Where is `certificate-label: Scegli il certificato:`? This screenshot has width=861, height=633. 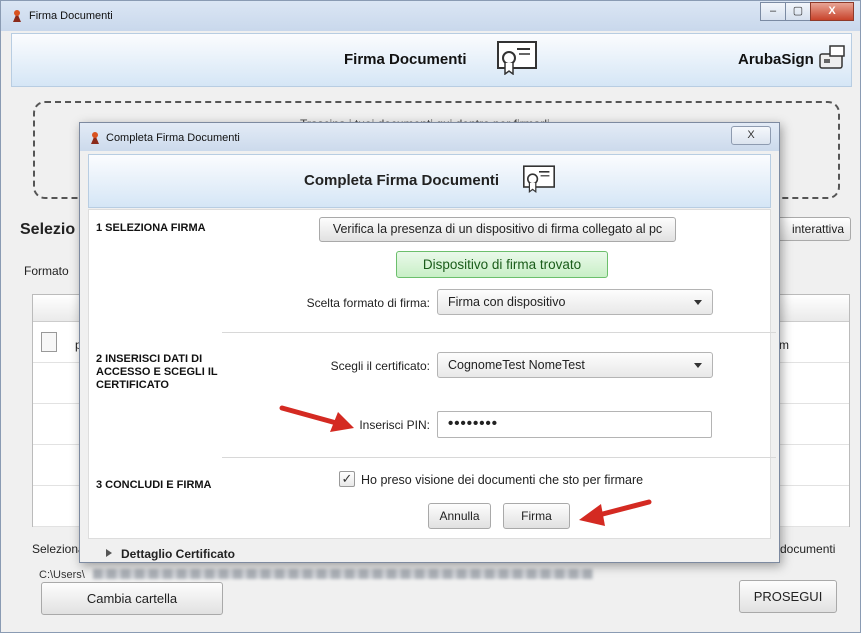
certificate-label: Scegli il certificato: is located at coordinates (380, 366).